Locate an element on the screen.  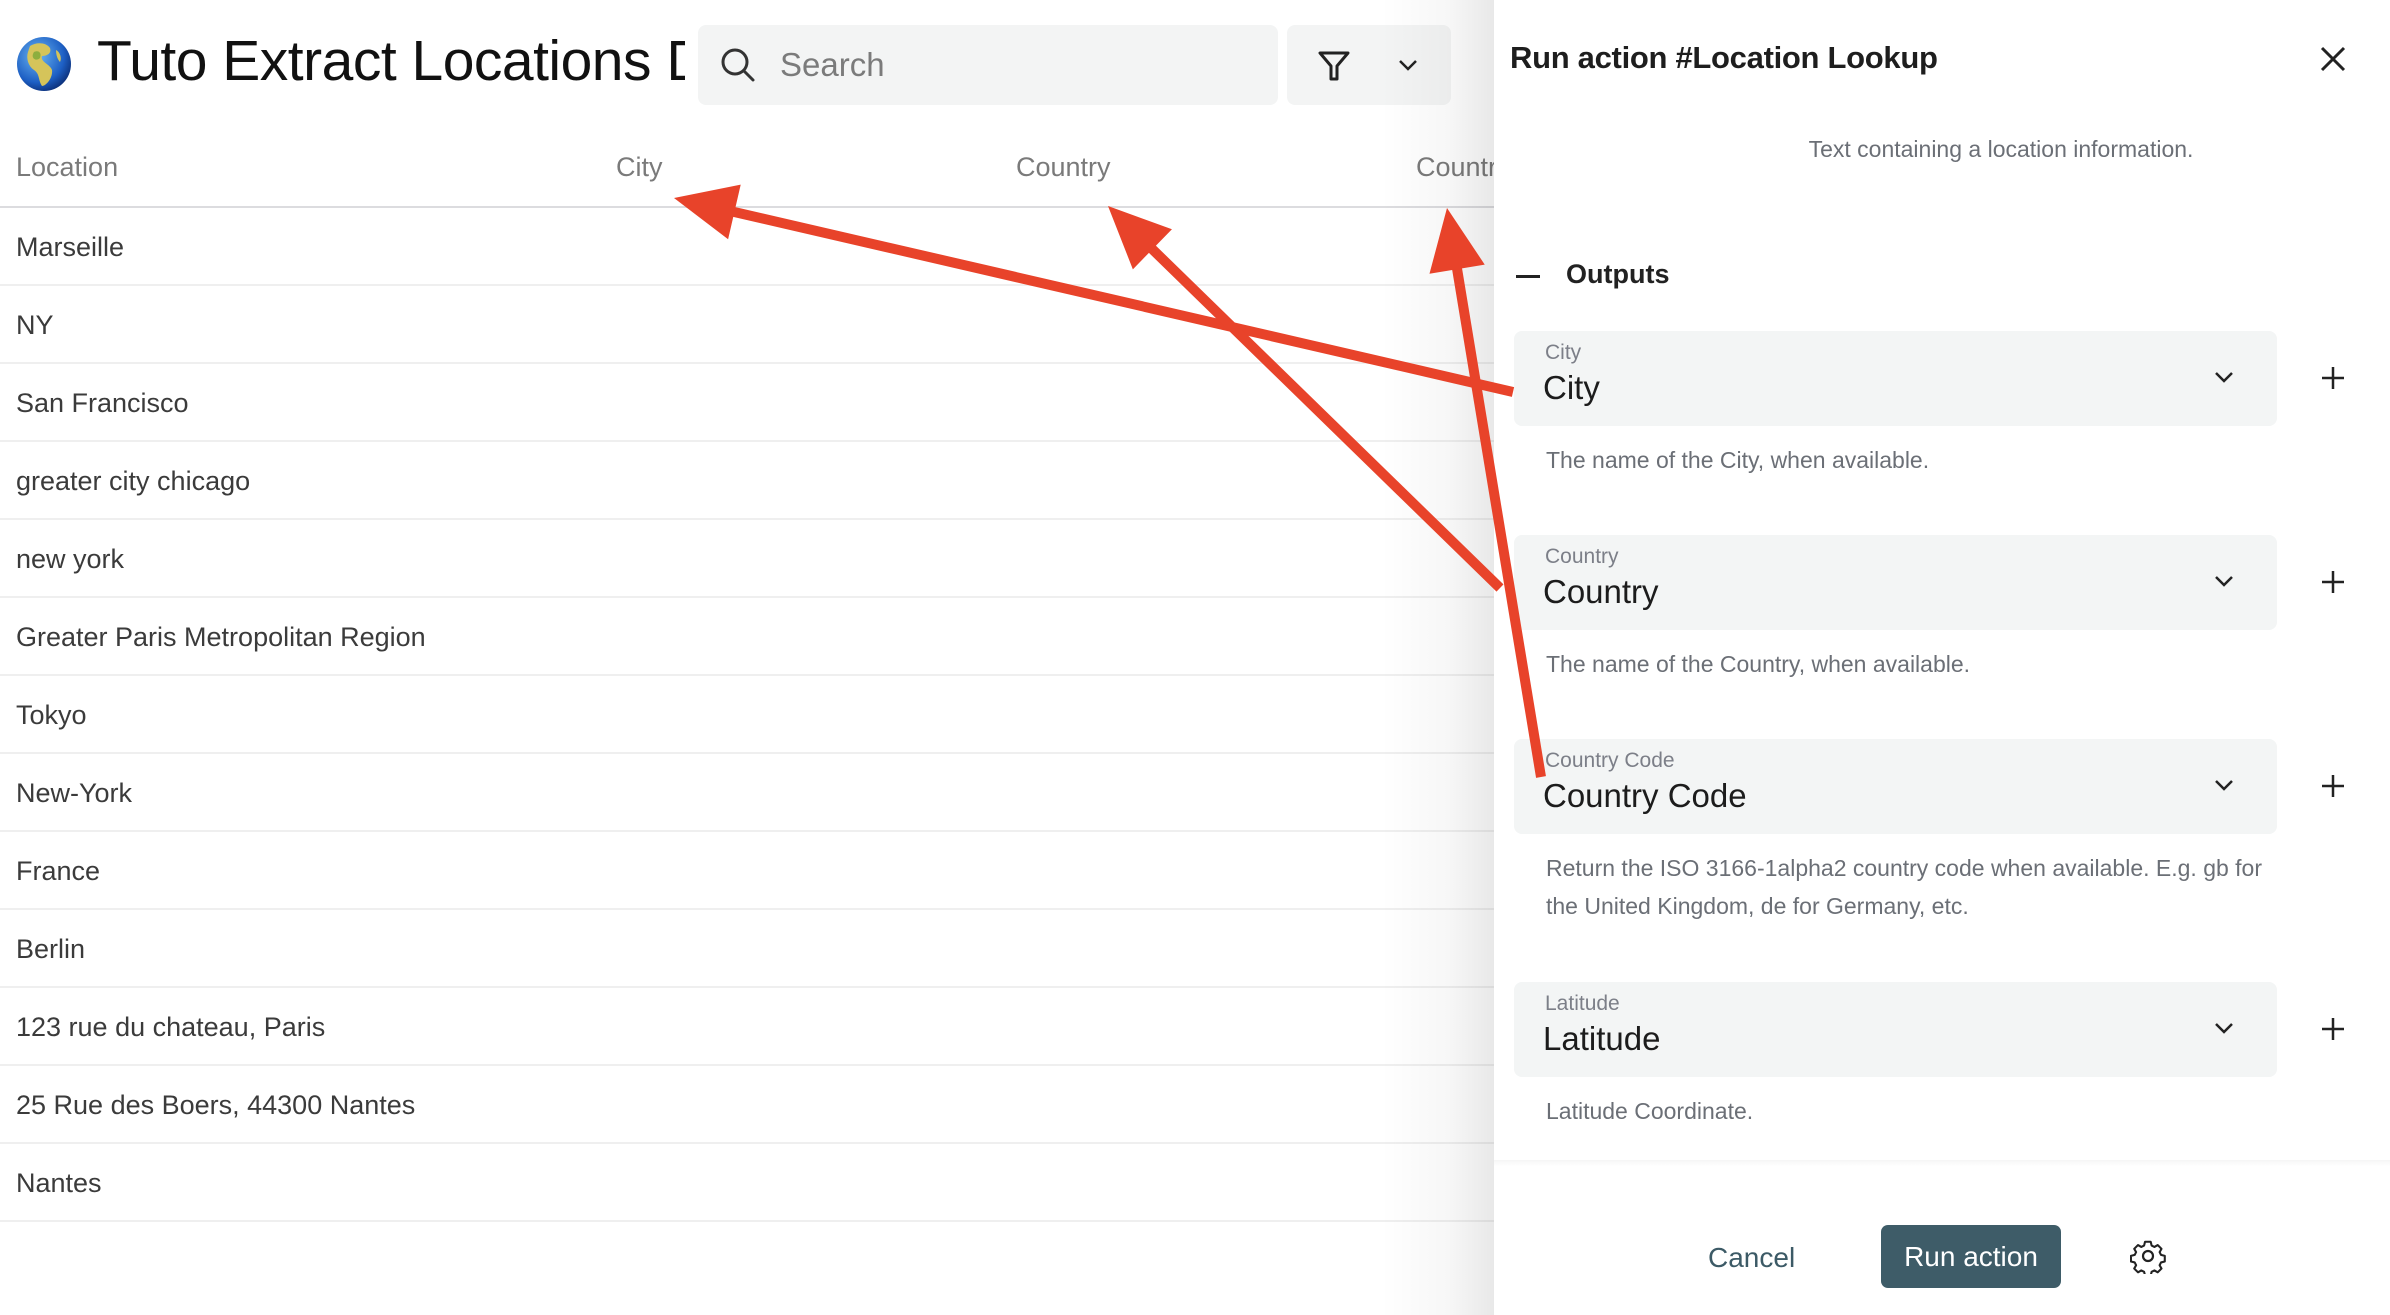
output-select-city: City City is located at coordinates (1895, 378).